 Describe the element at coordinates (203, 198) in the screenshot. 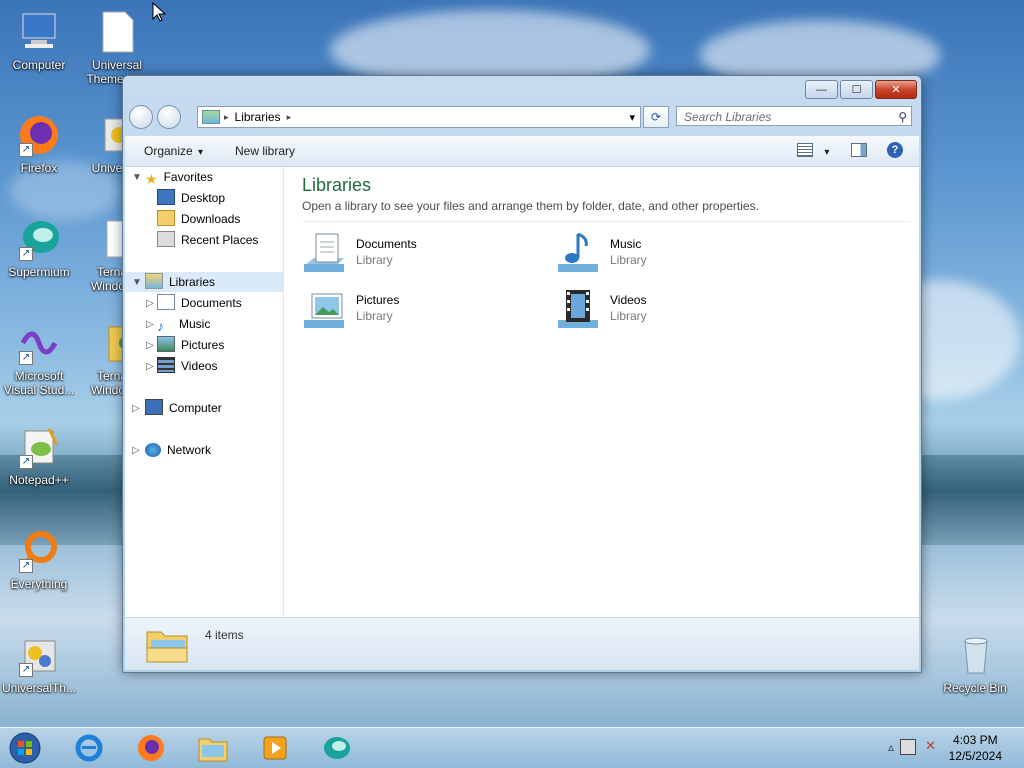

I see `nav-label: Desktop` at that location.